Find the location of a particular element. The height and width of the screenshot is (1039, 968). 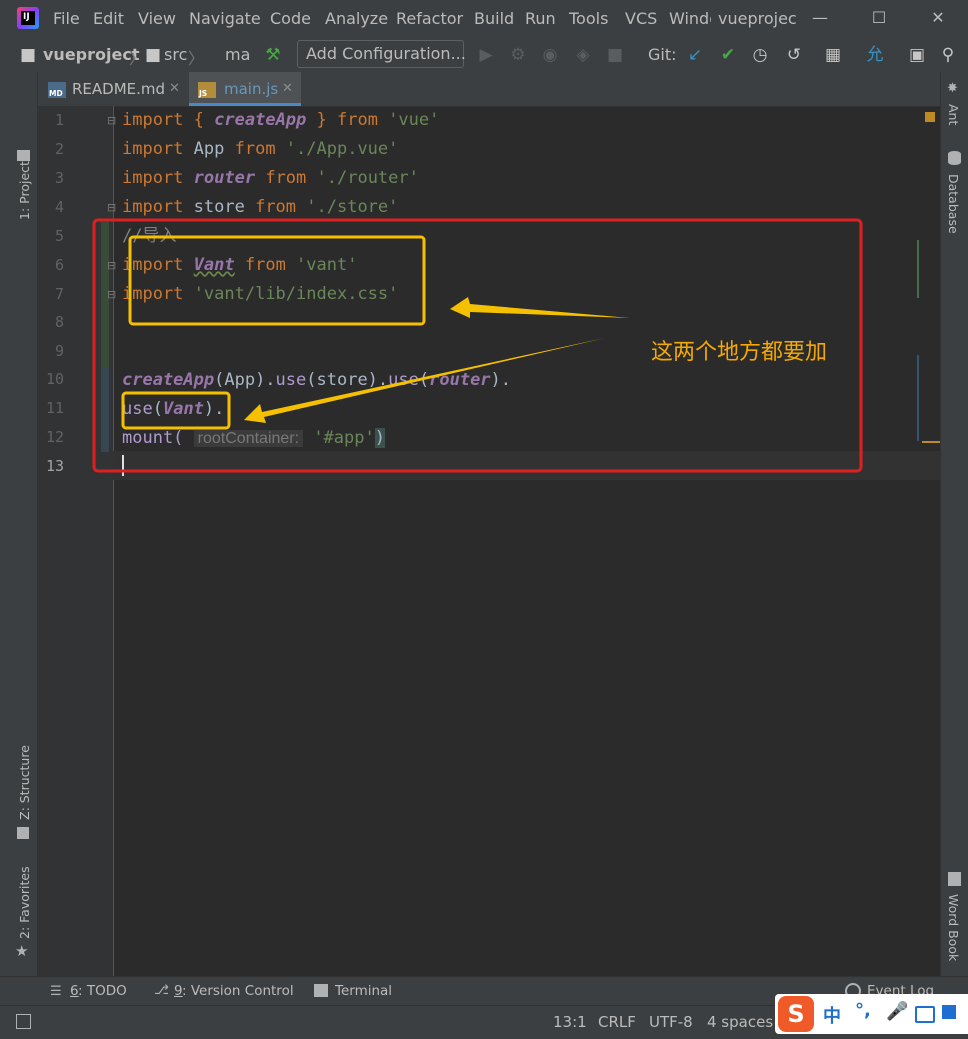

terminal-icon is located at coordinates (321, 990).